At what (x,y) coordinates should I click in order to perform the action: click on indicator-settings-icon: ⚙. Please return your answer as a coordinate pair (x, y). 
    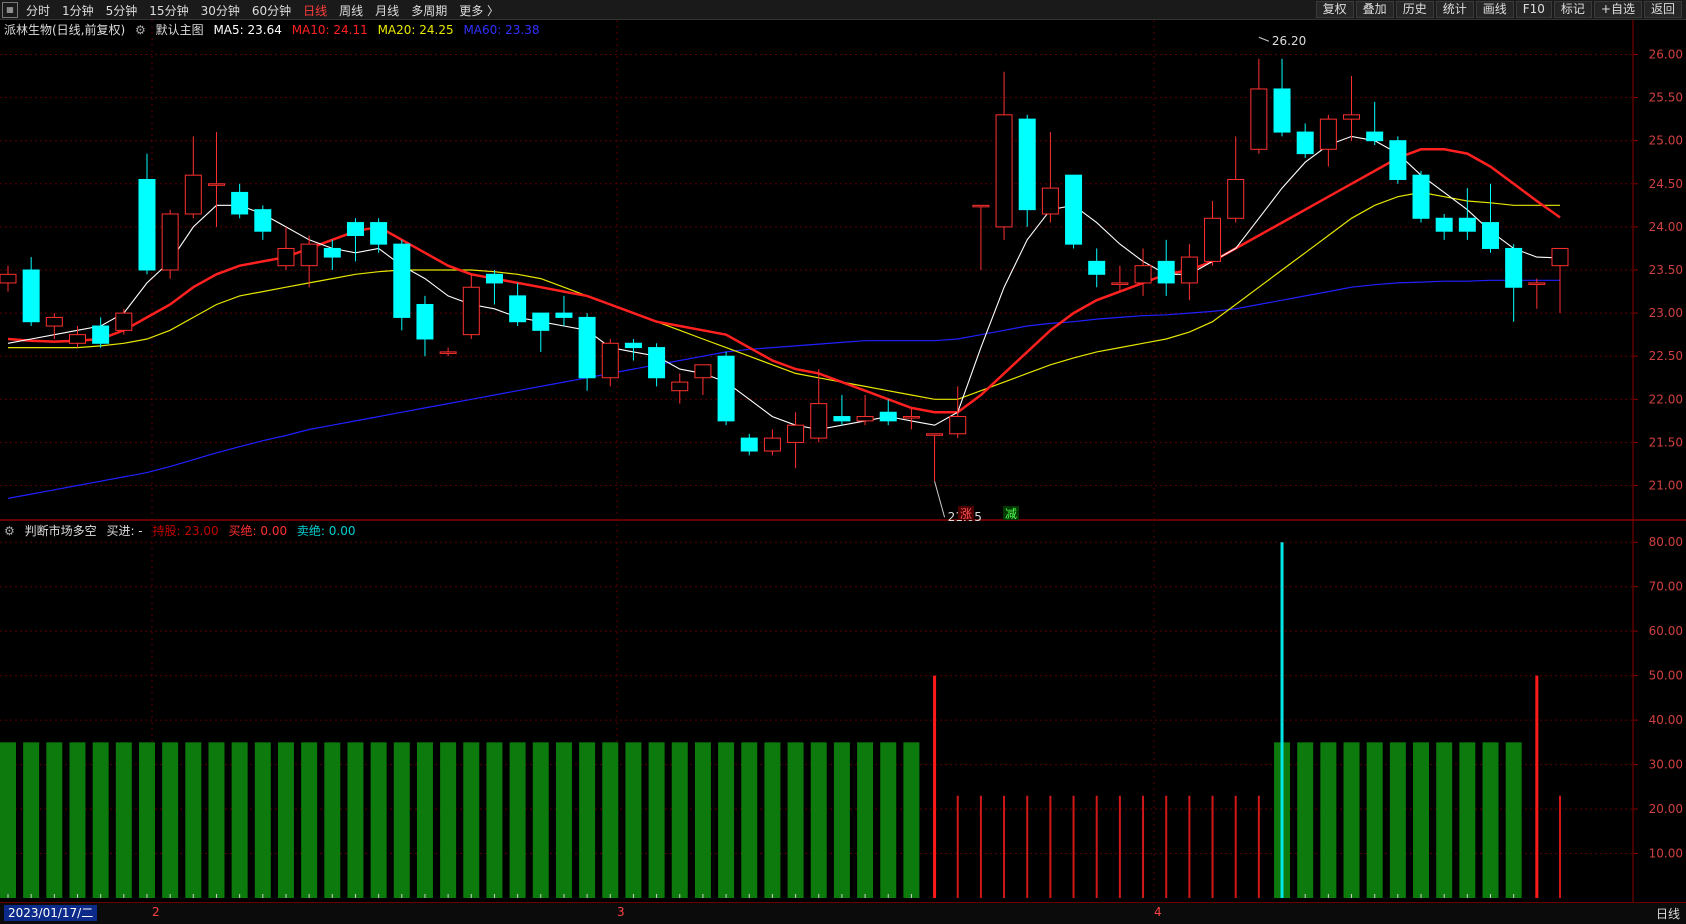
    Looking at the image, I should click on (9, 531).